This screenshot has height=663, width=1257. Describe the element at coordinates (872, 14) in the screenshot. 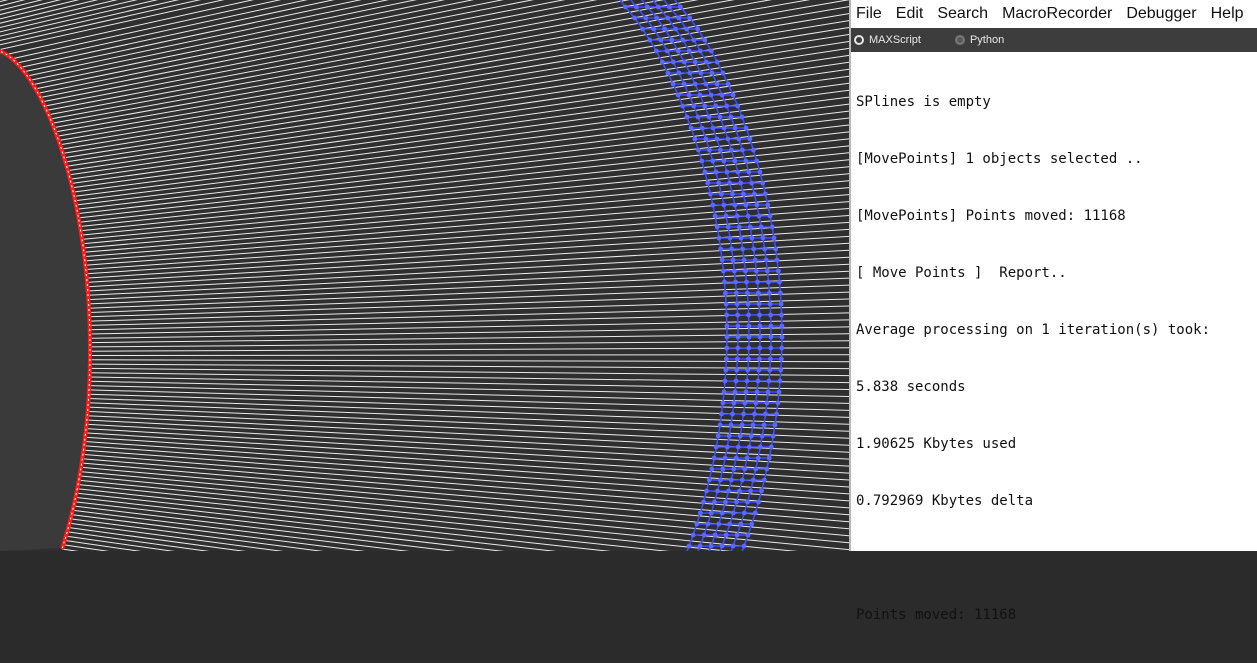

I see `menu-file: File` at that location.